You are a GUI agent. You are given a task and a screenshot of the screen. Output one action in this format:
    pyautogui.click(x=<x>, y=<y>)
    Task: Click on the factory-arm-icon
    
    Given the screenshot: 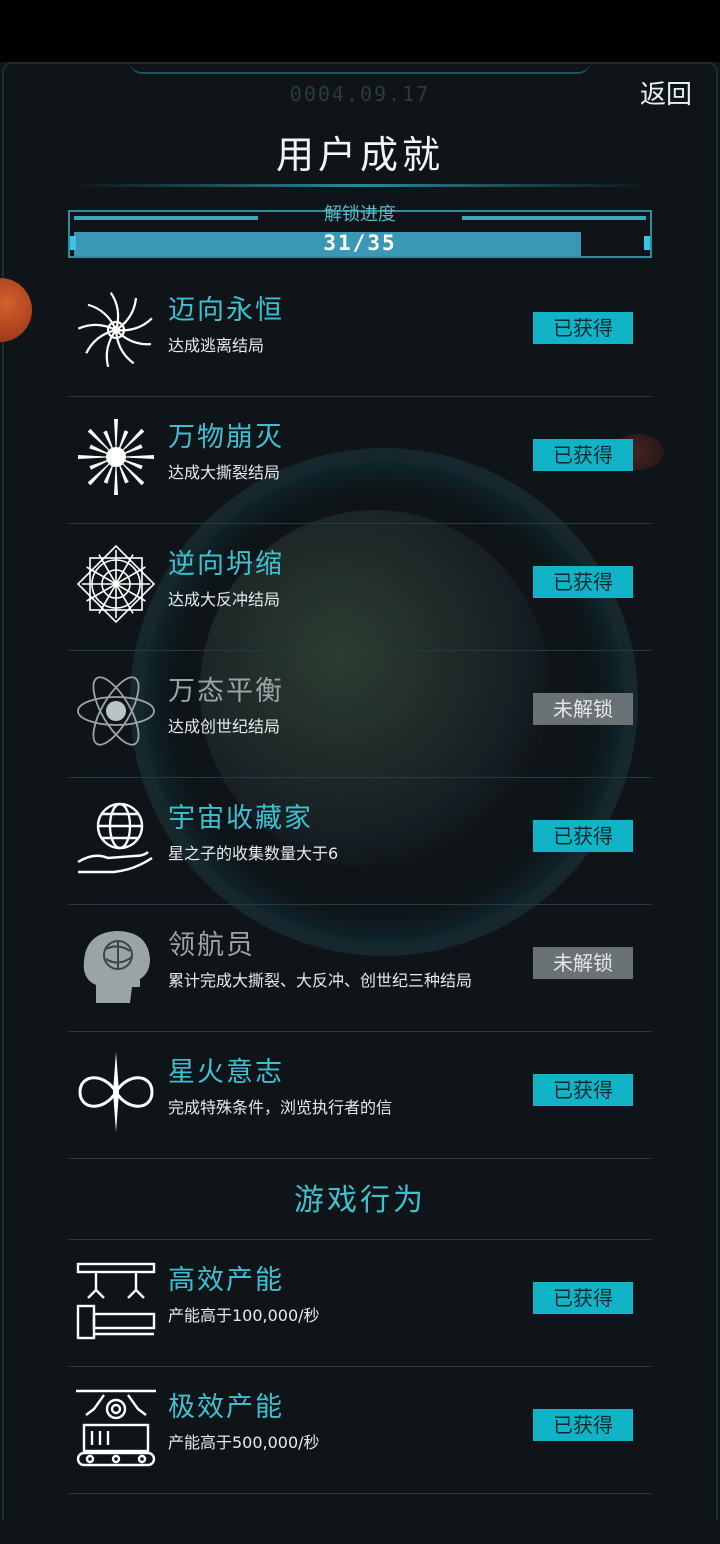 What is the action you would take?
    pyautogui.click(x=116, y=1300)
    